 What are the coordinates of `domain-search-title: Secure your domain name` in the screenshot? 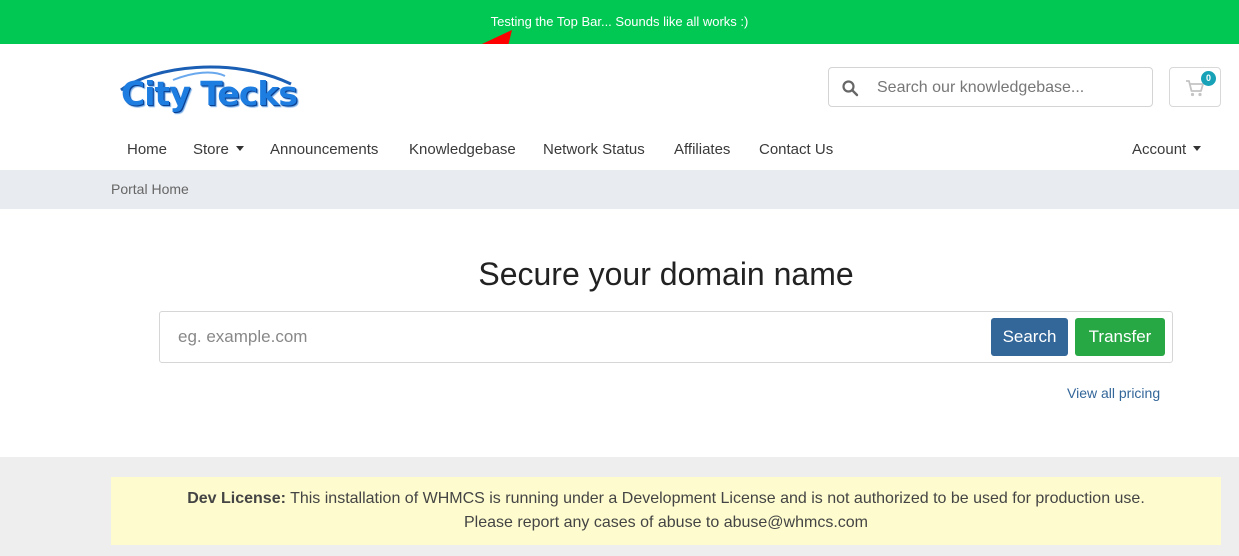 It's located at (666, 274).